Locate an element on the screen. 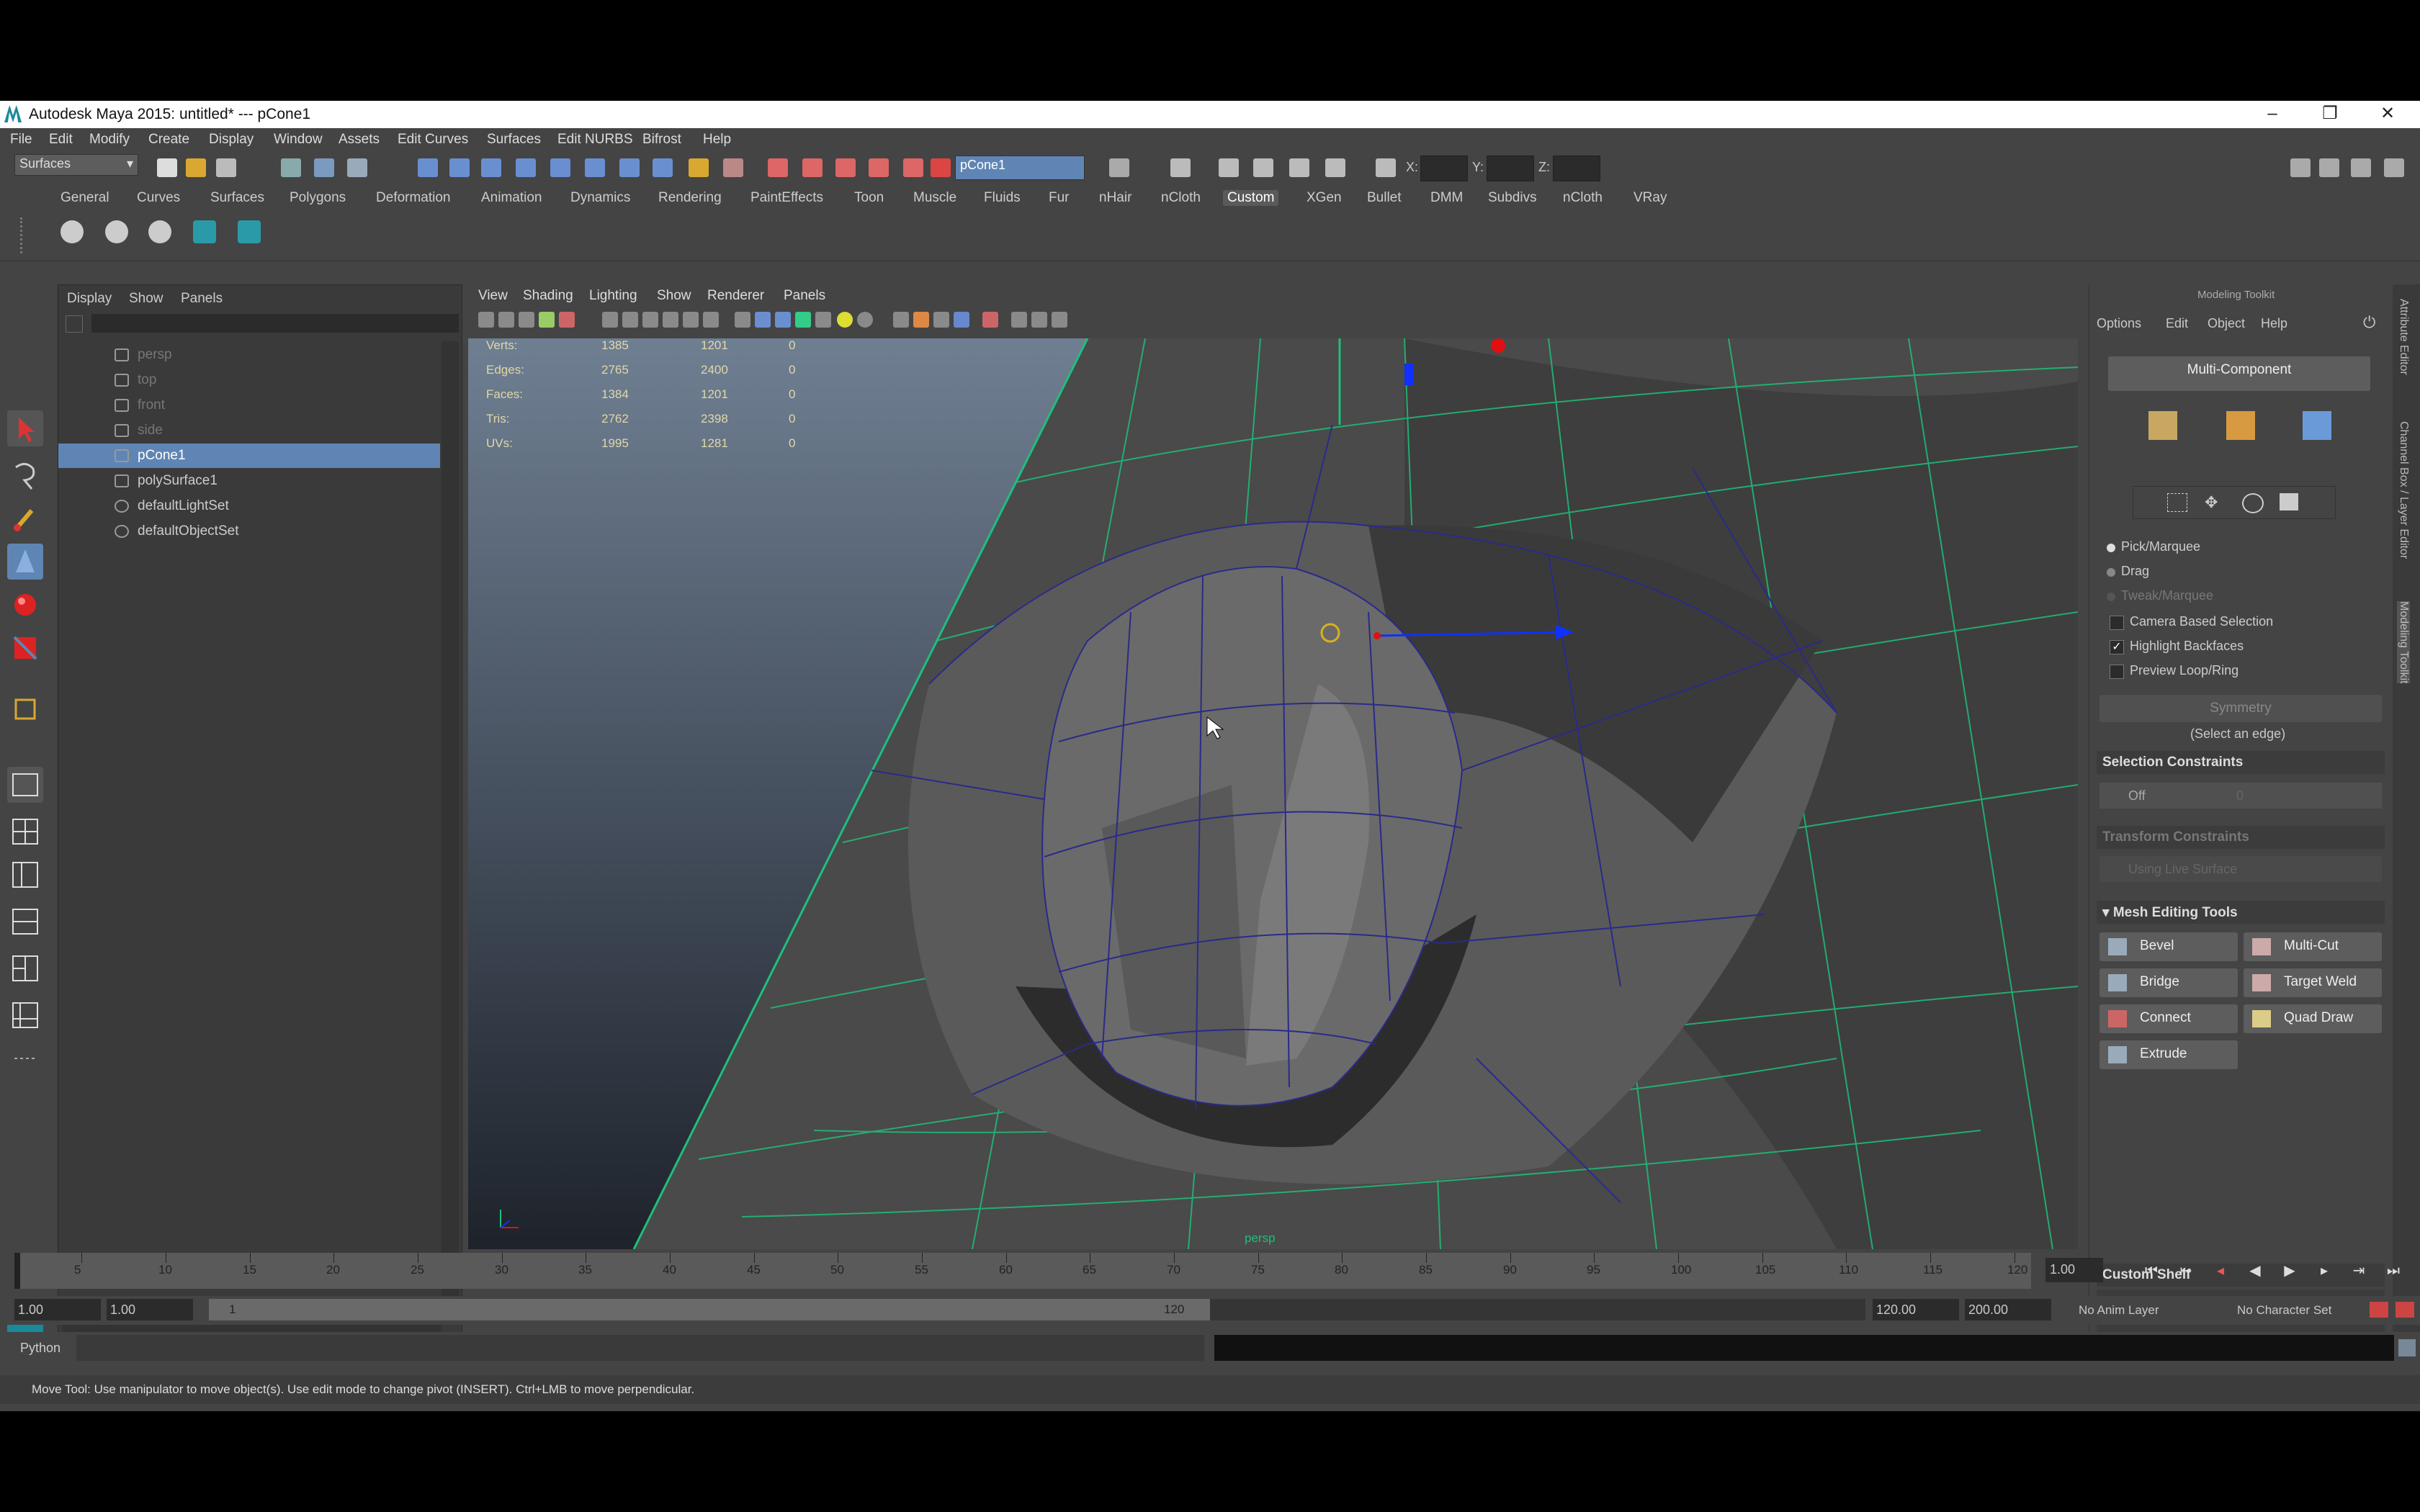  animation-start-field: 1.00 is located at coordinates (57, 1309).